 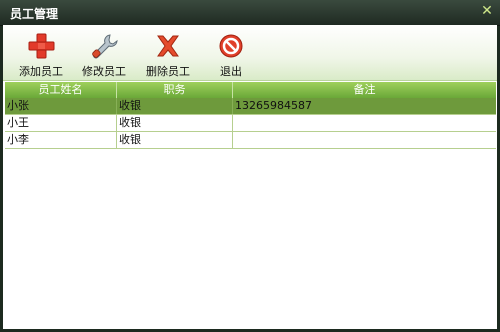 I want to click on edit-employee-button: 修改员工, so click(x=104, y=55).